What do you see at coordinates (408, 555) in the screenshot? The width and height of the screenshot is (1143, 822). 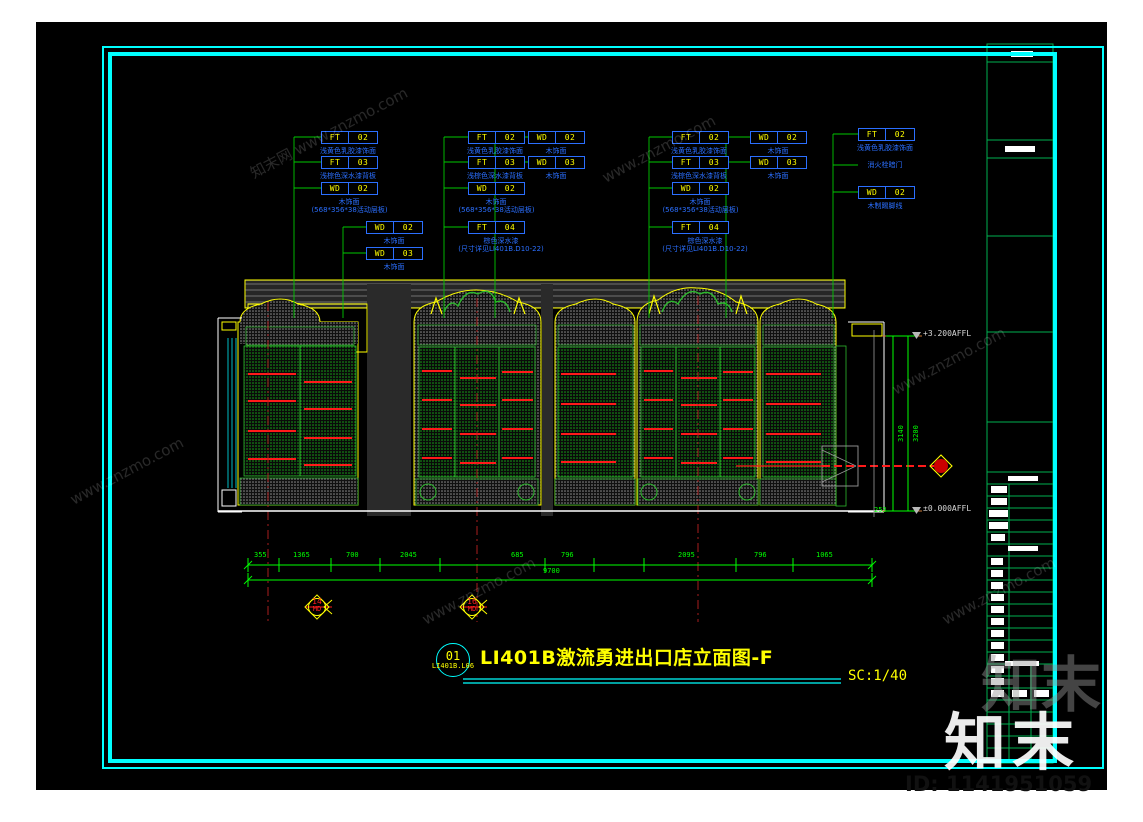 I see `dimension-value: 2045` at bounding box center [408, 555].